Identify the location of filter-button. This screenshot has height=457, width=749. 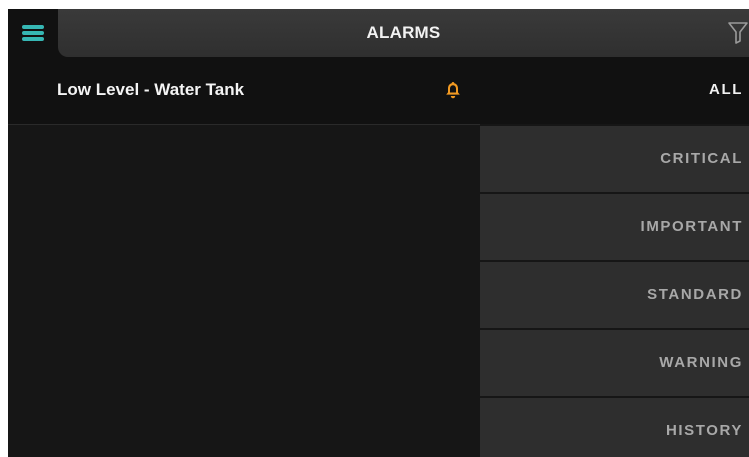
(738, 33).